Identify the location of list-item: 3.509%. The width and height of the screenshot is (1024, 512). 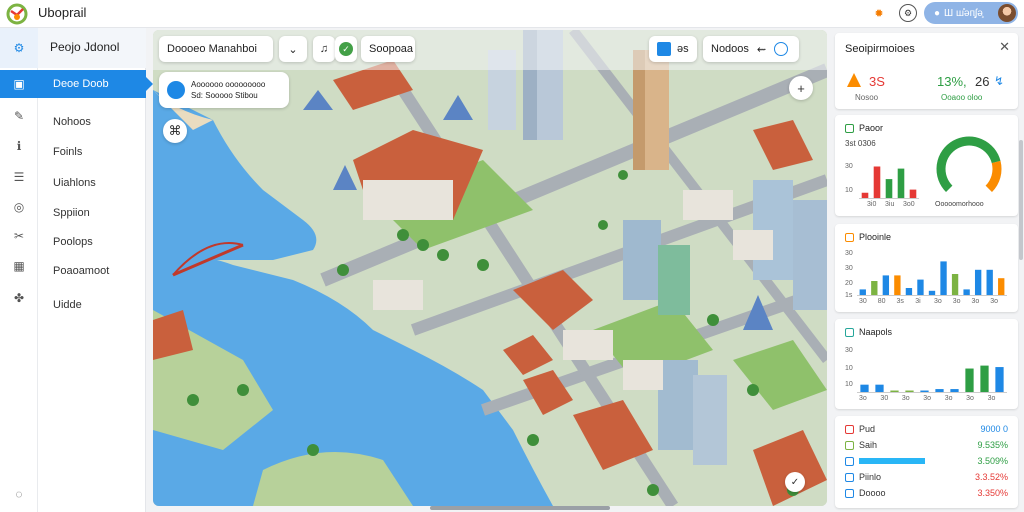
(927, 462).